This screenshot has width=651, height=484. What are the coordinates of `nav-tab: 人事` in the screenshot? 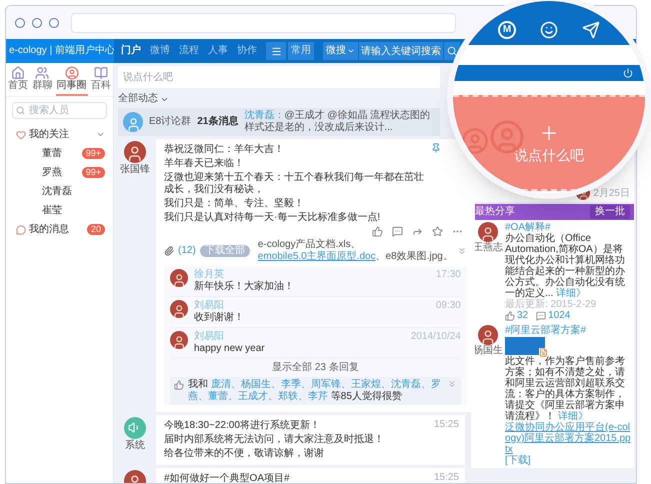 It's located at (218, 51).